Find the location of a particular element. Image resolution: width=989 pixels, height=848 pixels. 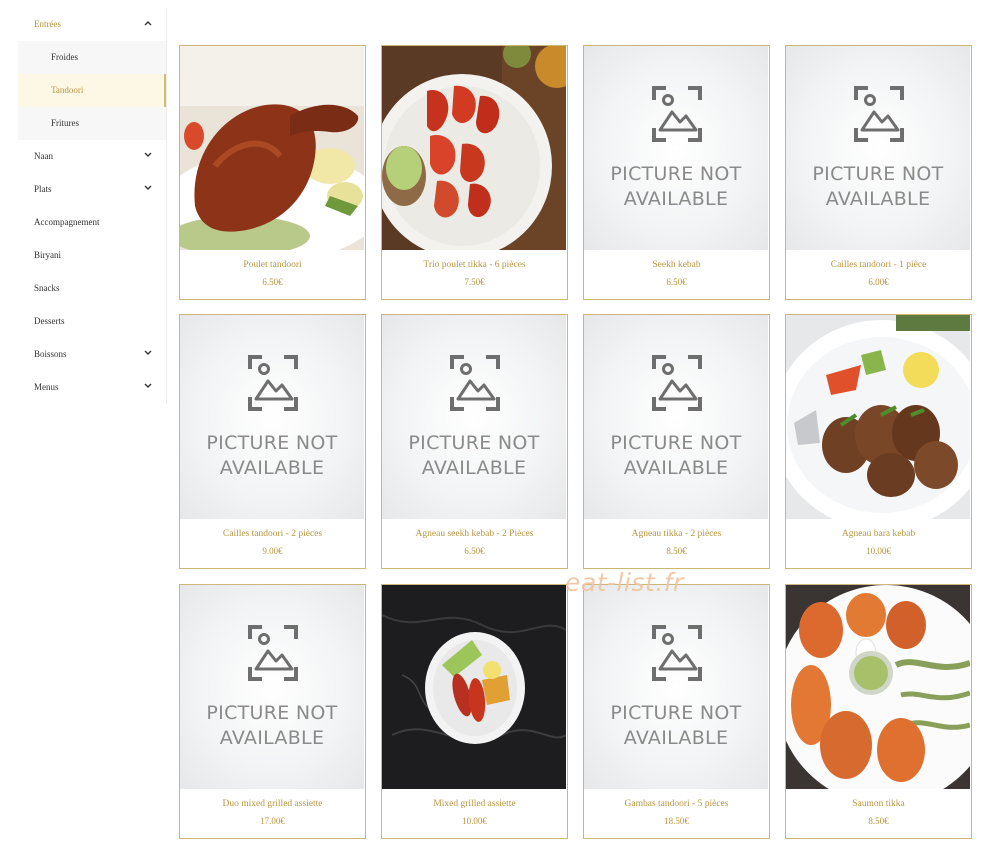

sidebar-item-accompagnement: Accompagnement is located at coordinates (92, 222).